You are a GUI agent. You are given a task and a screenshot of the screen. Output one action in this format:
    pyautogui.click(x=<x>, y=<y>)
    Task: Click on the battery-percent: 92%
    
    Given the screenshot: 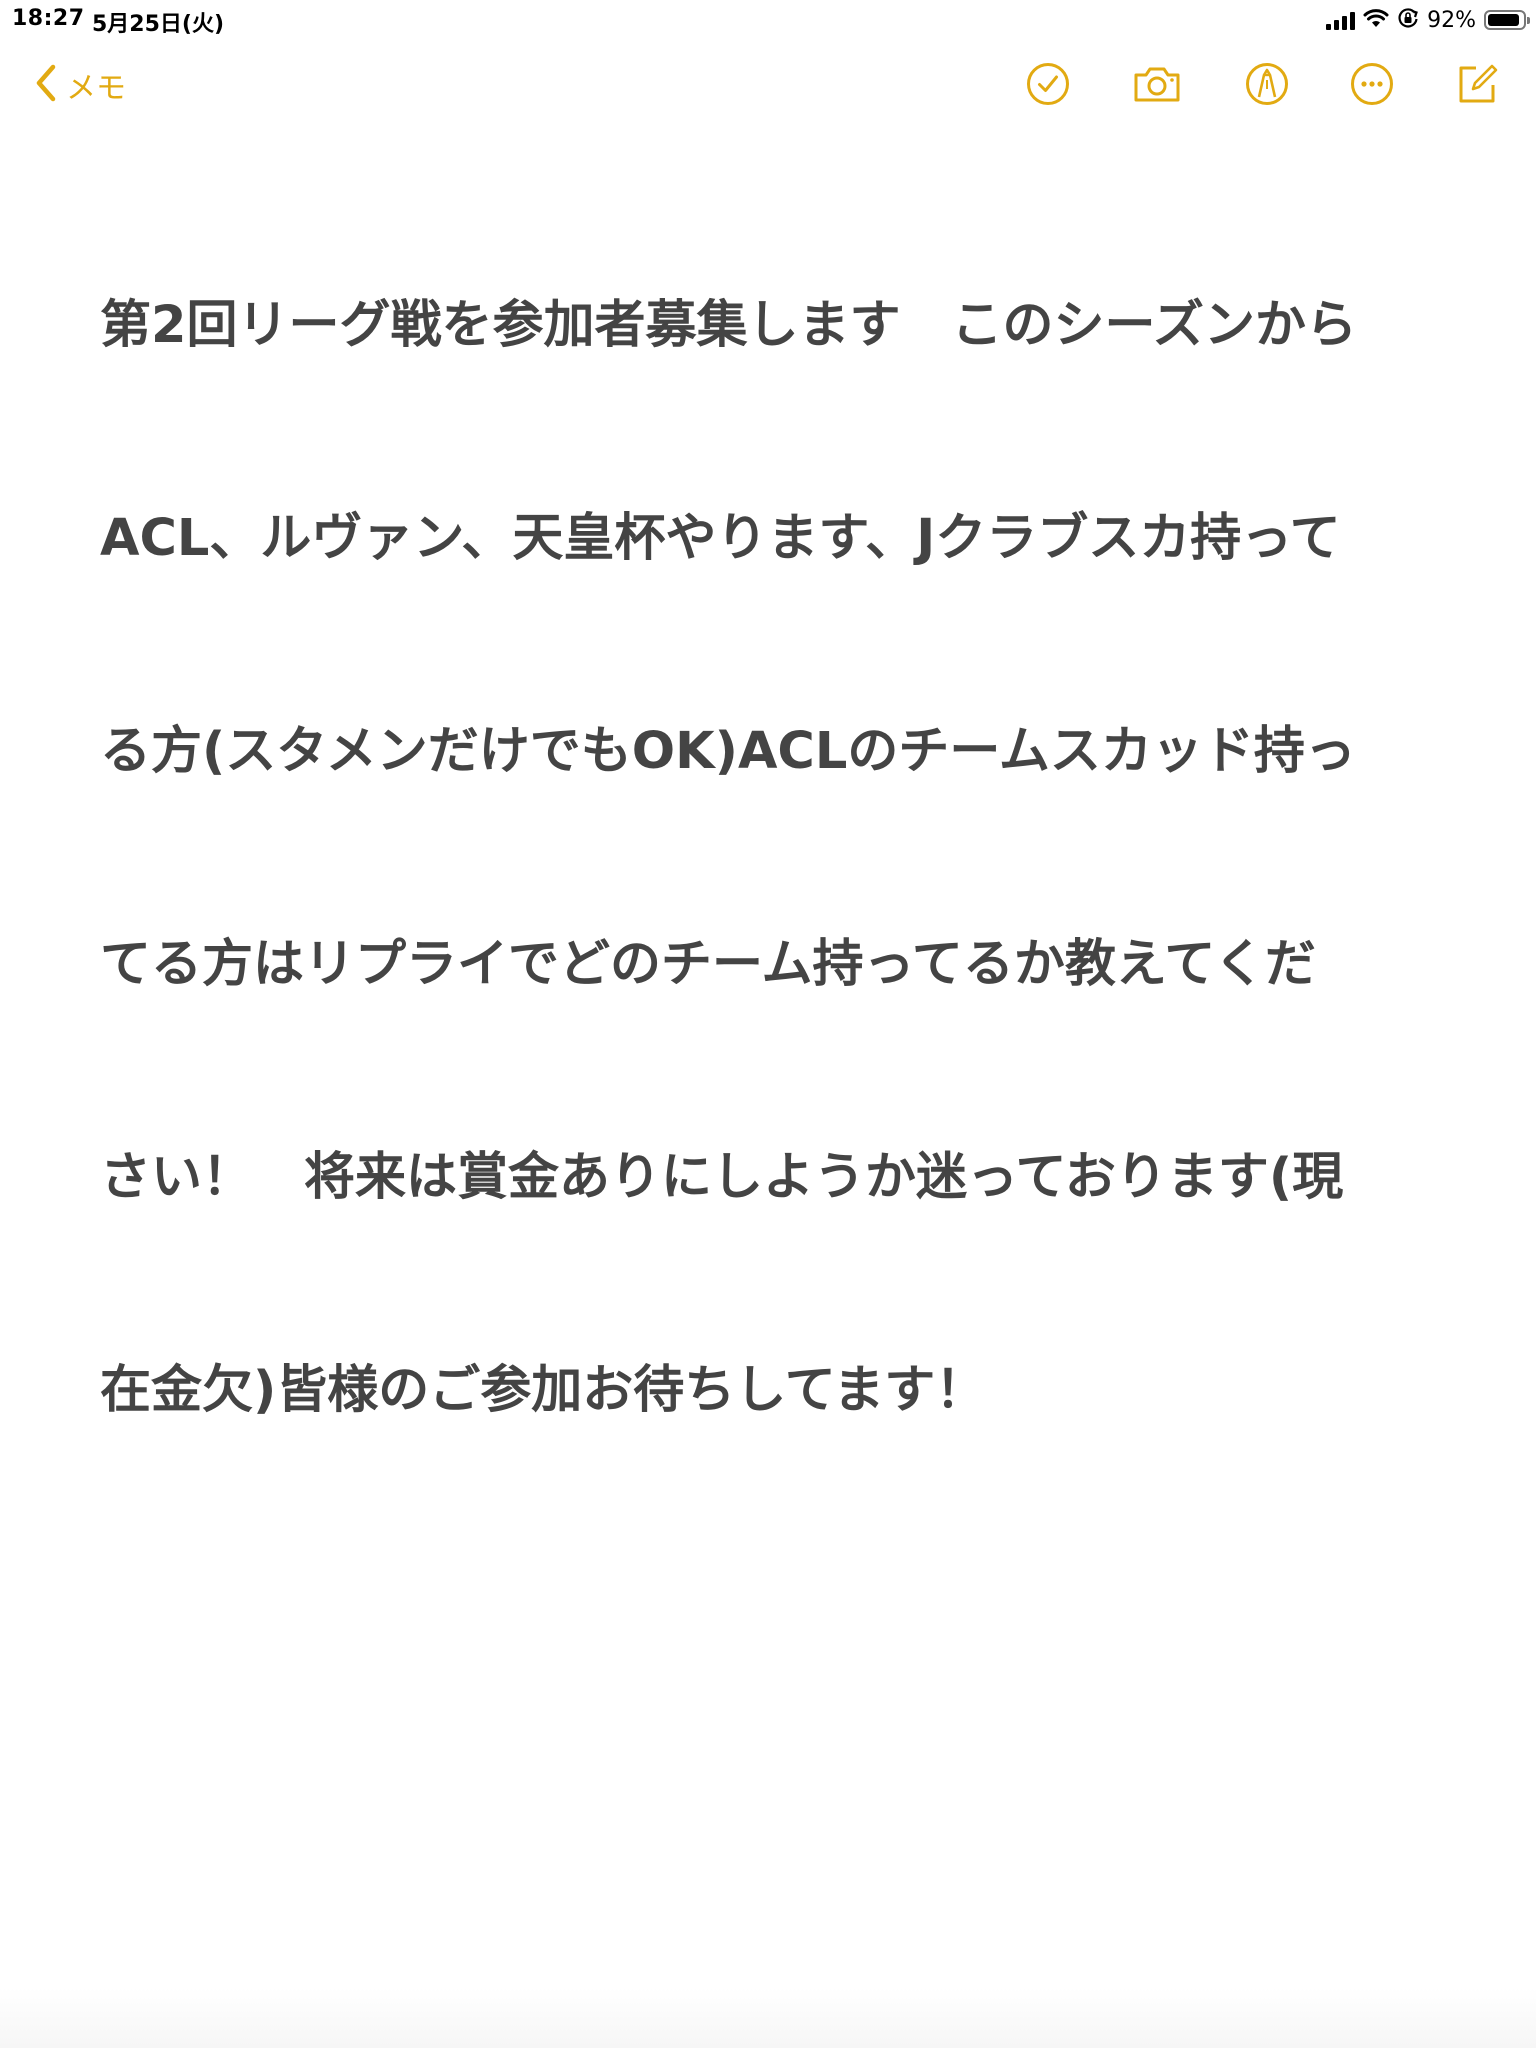 What is the action you would take?
    pyautogui.click(x=1451, y=20)
    